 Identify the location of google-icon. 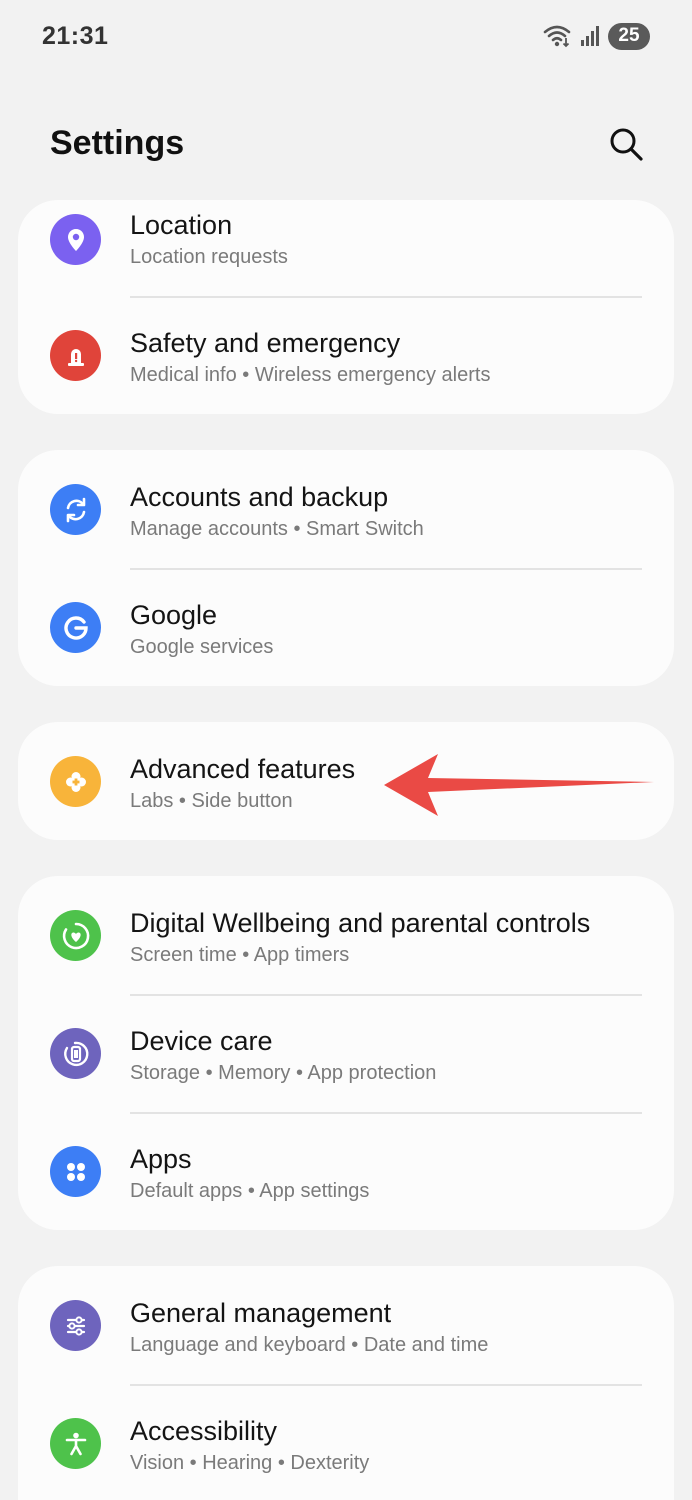
(75, 627).